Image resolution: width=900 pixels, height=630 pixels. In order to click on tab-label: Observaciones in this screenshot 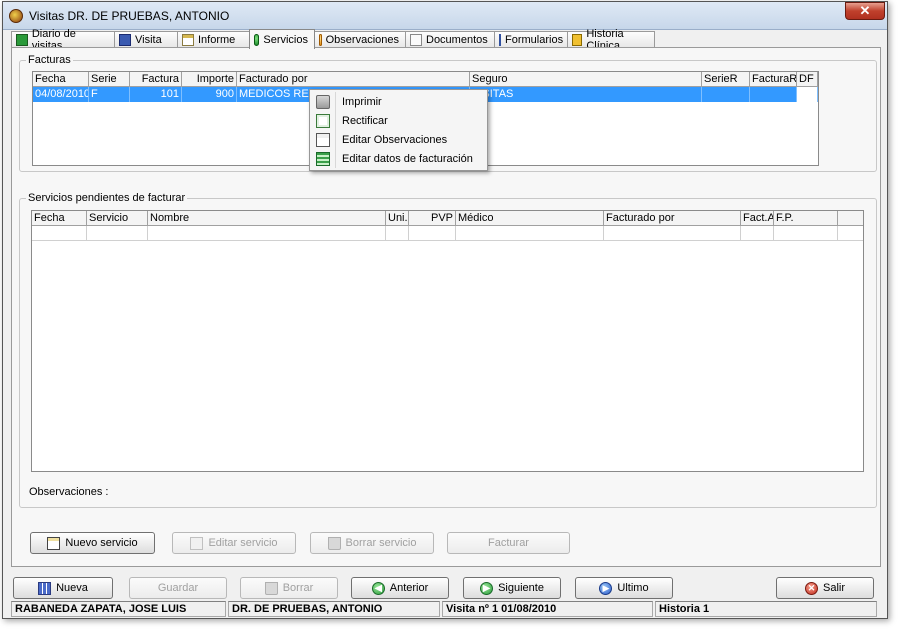, I will do `click(362, 40)`.